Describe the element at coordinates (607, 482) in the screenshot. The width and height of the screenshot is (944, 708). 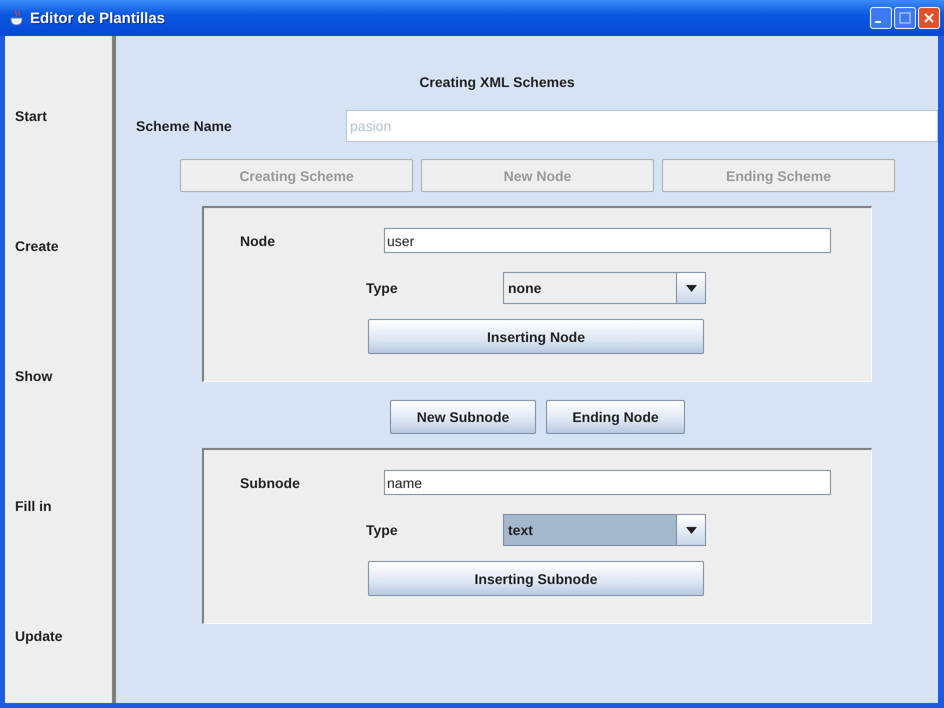
I see `name-field: name` at that location.